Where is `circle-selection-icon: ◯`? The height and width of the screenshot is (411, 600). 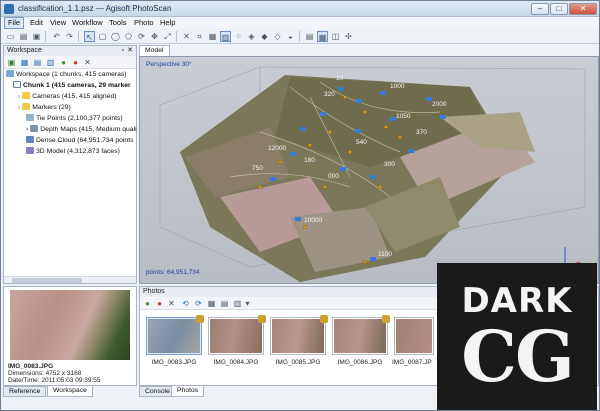 circle-selection-icon: ◯ is located at coordinates (115, 36).